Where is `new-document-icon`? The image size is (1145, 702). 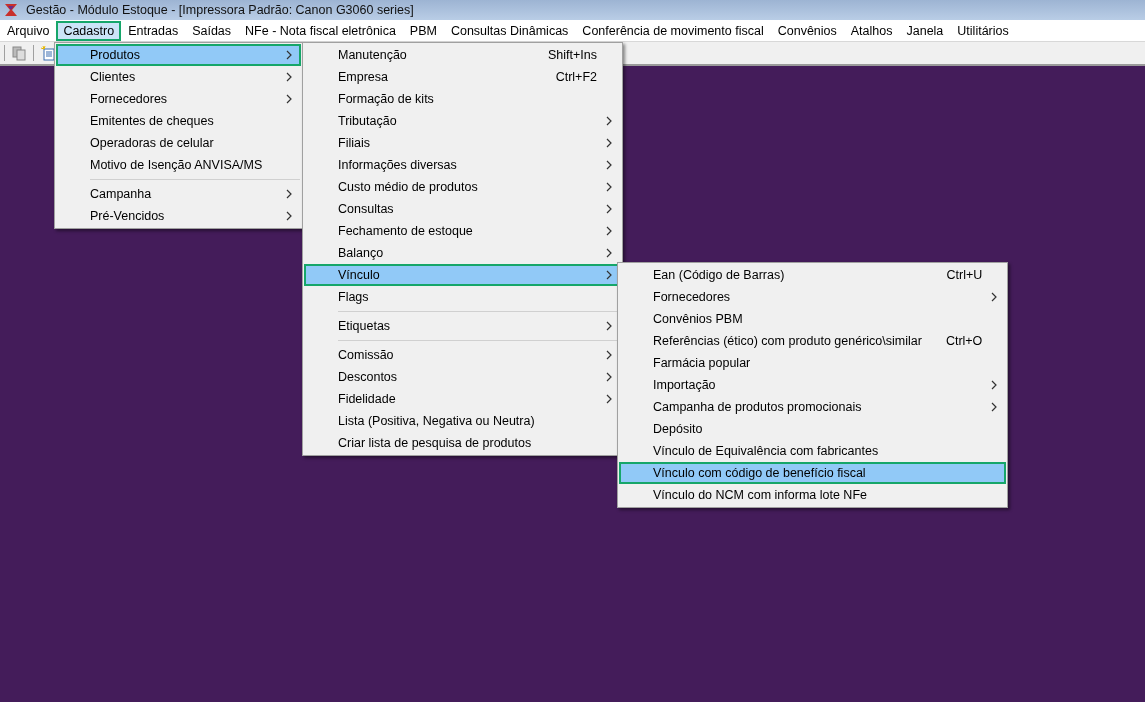 new-document-icon is located at coordinates (48, 53).